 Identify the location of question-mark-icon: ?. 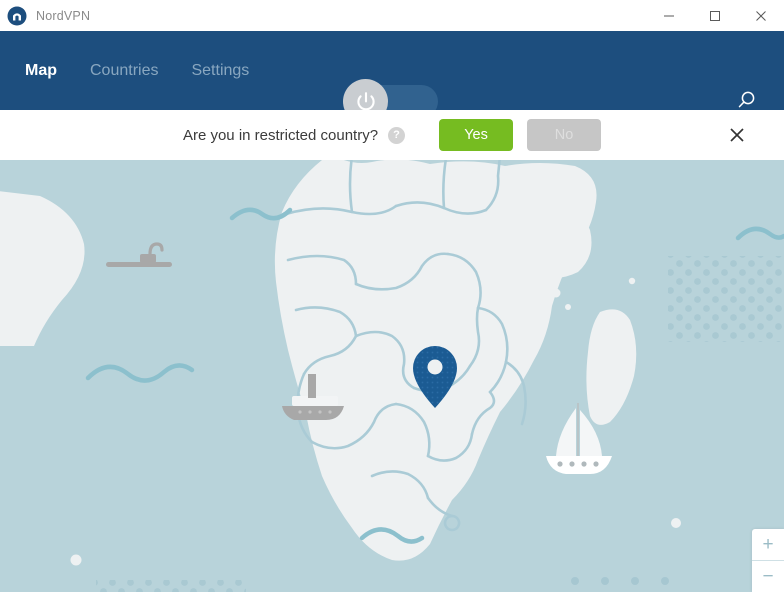
(397, 135).